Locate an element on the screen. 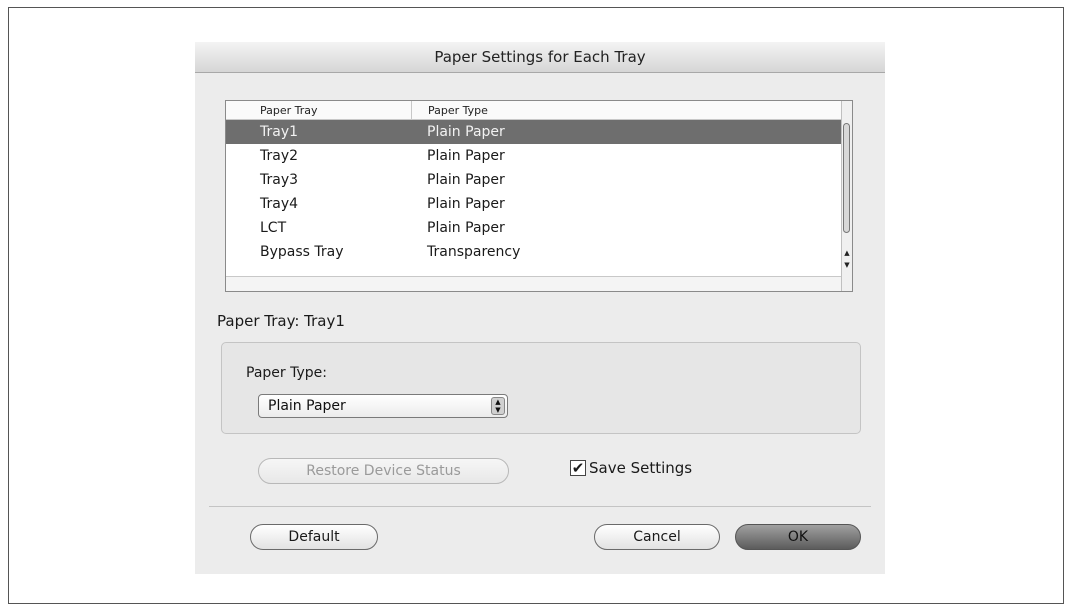 Image resolution: width=1073 pixels, height=612 pixels. scroll-up-arrow-icon: ▲ is located at coordinates (847, 253).